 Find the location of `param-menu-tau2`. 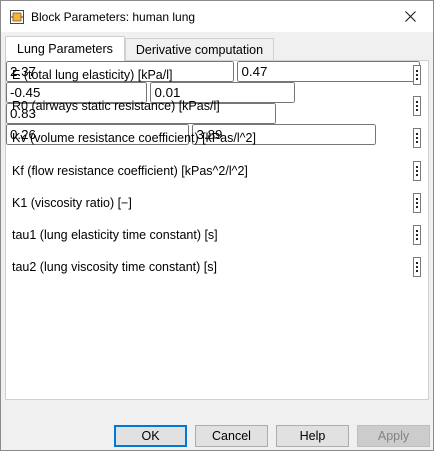

param-menu-tau2 is located at coordinates (417, 267).